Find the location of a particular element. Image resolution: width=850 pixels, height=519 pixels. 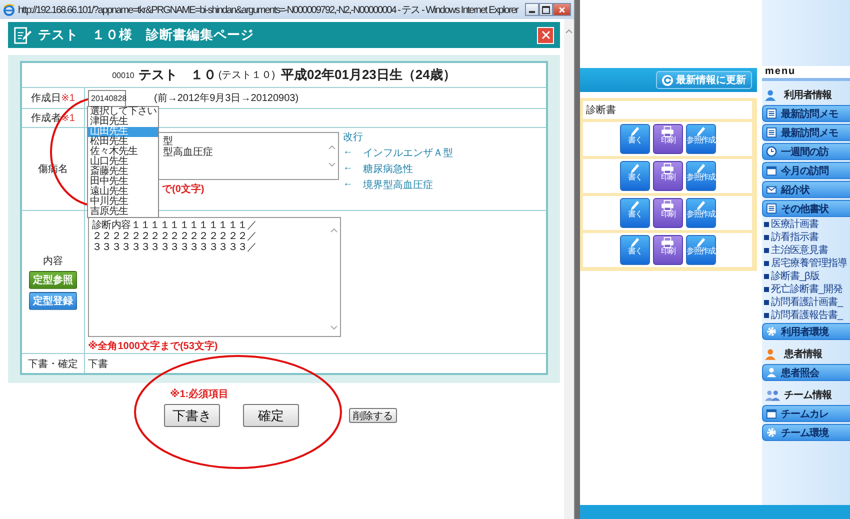

menu-link: 訪看指示書 is located at coordinates (806, 237).